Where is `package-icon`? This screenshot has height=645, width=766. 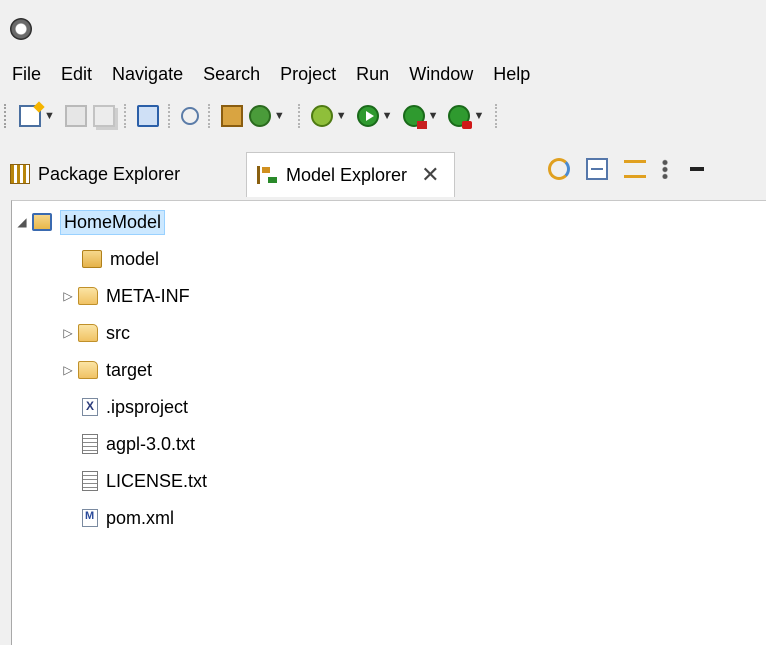
package-icon is located at coordinates (231, 116).